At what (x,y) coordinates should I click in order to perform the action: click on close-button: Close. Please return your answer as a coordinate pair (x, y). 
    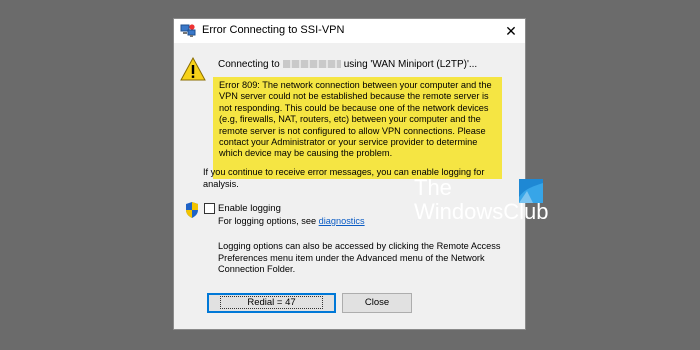
    Looking at the image, I should click on (377, 303).